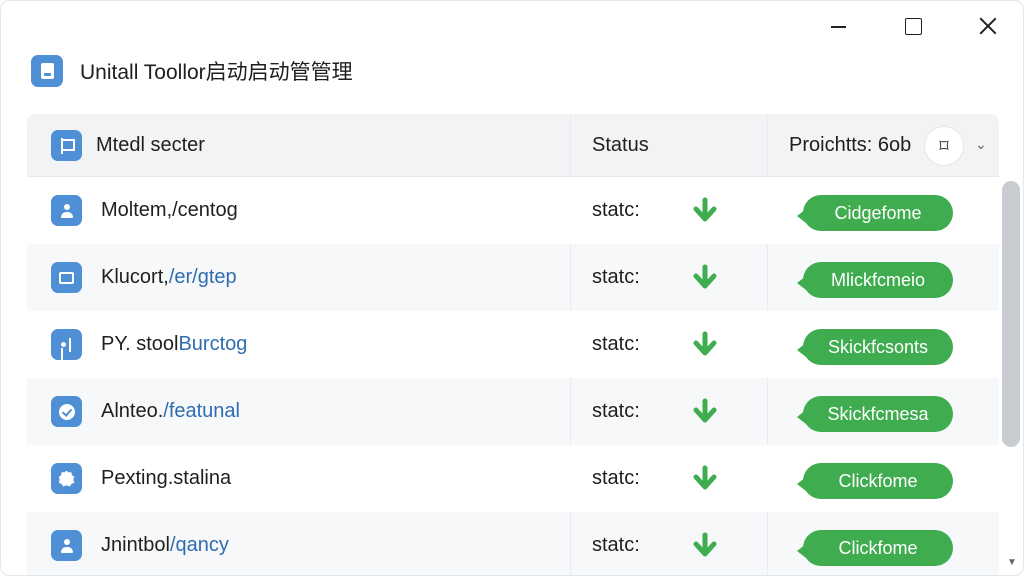  What do you see at coordinates (66, 411) in the screenshot?
I see `shield-check-icon` at bounding box center [66, 411].